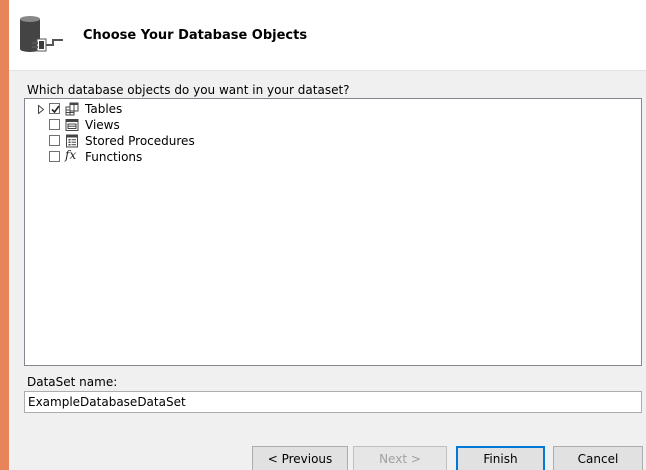 The image size is (646, 470). I want to click on tables-checkbox, so click(54, 108).